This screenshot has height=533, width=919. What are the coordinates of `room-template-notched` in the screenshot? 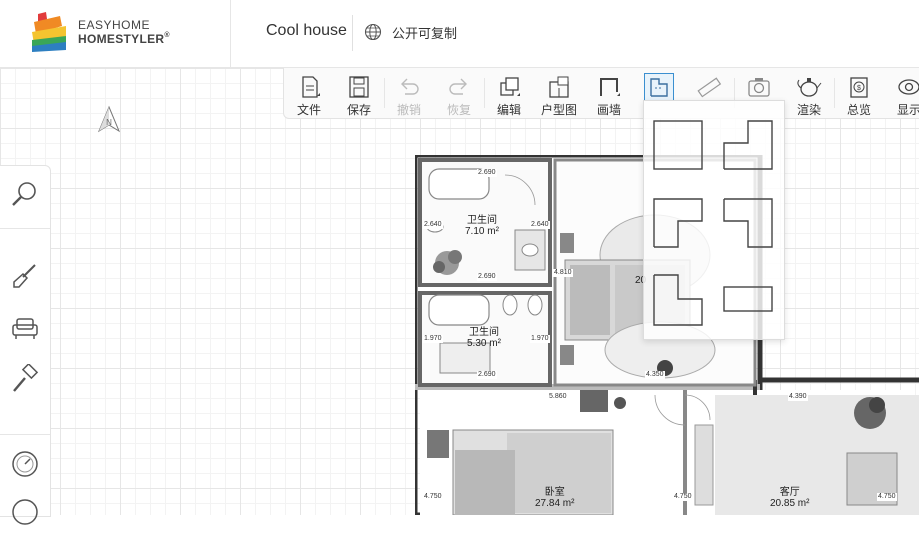 It's located at (749, 139).